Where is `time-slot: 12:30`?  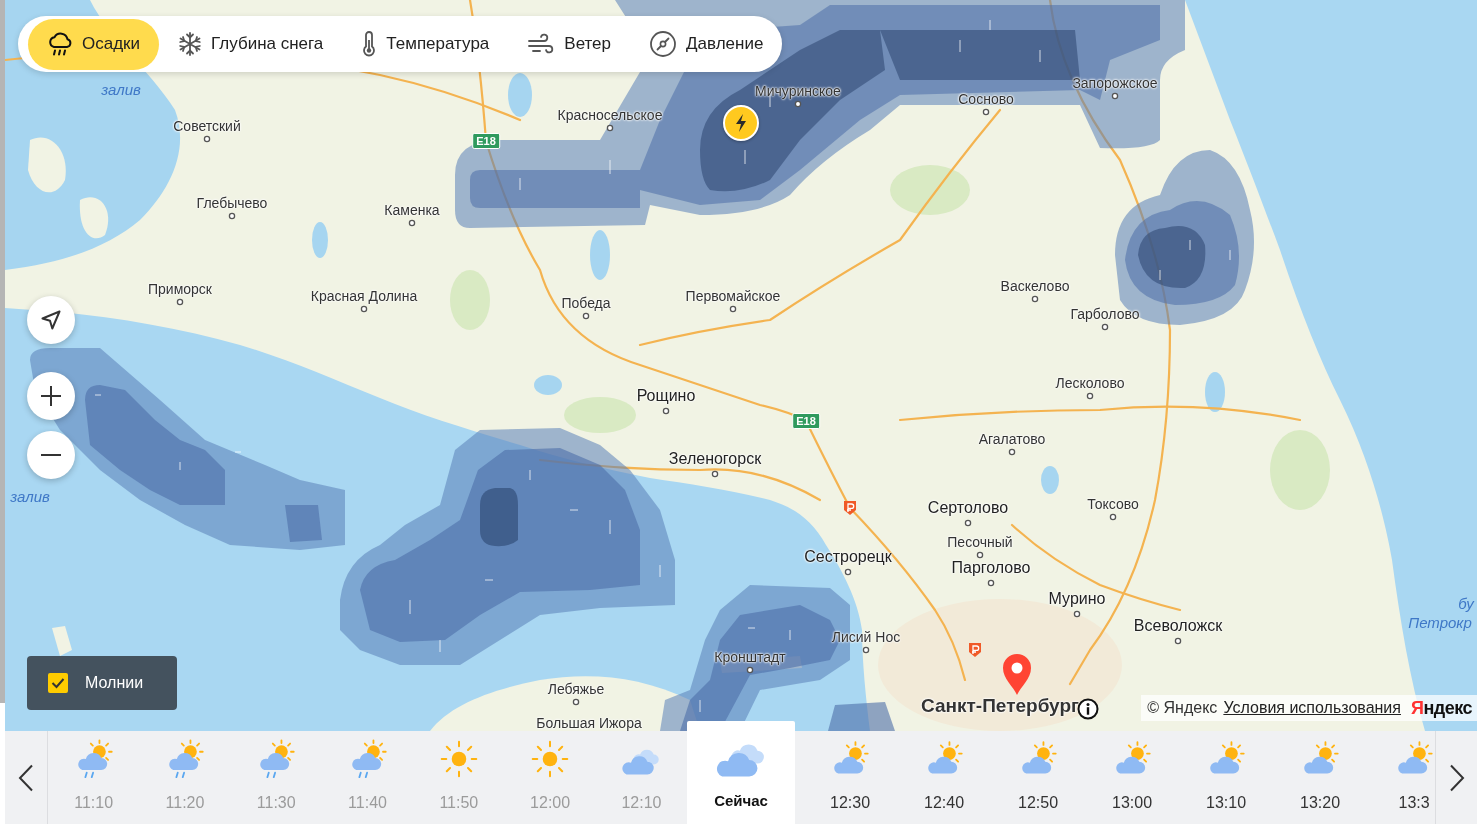 time-slot: 12:30 is located at coordinates (850, 777).